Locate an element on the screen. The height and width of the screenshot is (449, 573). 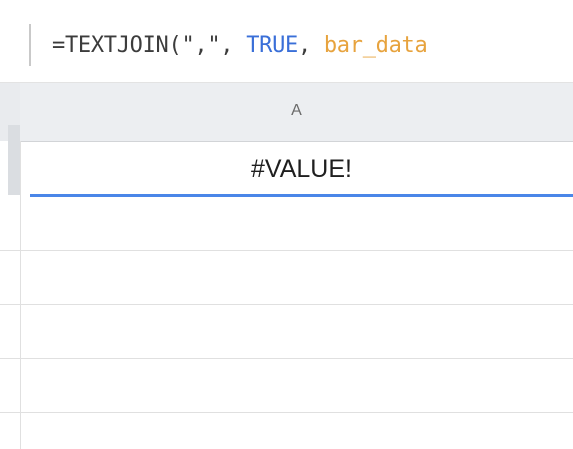
column-header-a: A is located at coordinates (296, 112).